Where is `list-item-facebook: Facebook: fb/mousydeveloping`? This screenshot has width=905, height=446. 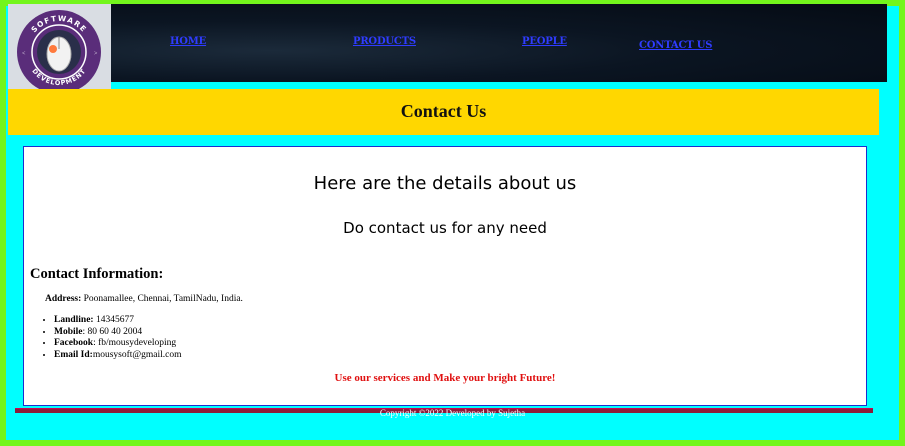
list-item-facebook: Facebook: fb/mousydeveloping is located at coordinates (118, 344).